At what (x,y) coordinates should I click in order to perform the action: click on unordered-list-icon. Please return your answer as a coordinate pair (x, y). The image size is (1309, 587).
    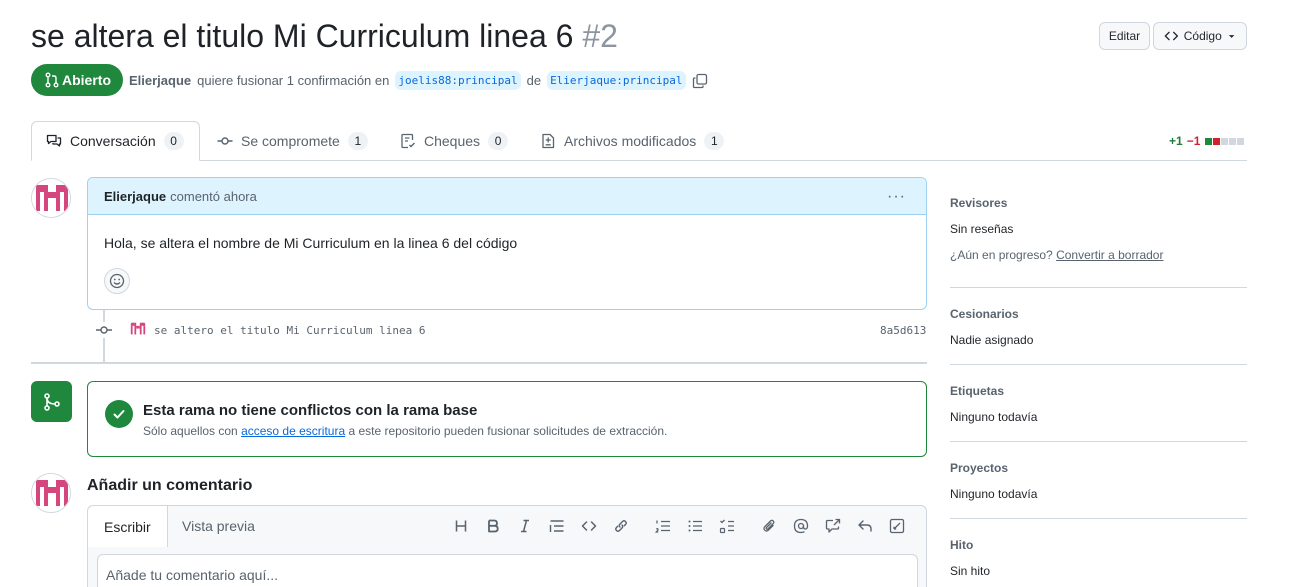
    Looking at the image, I should click on (695, 526).